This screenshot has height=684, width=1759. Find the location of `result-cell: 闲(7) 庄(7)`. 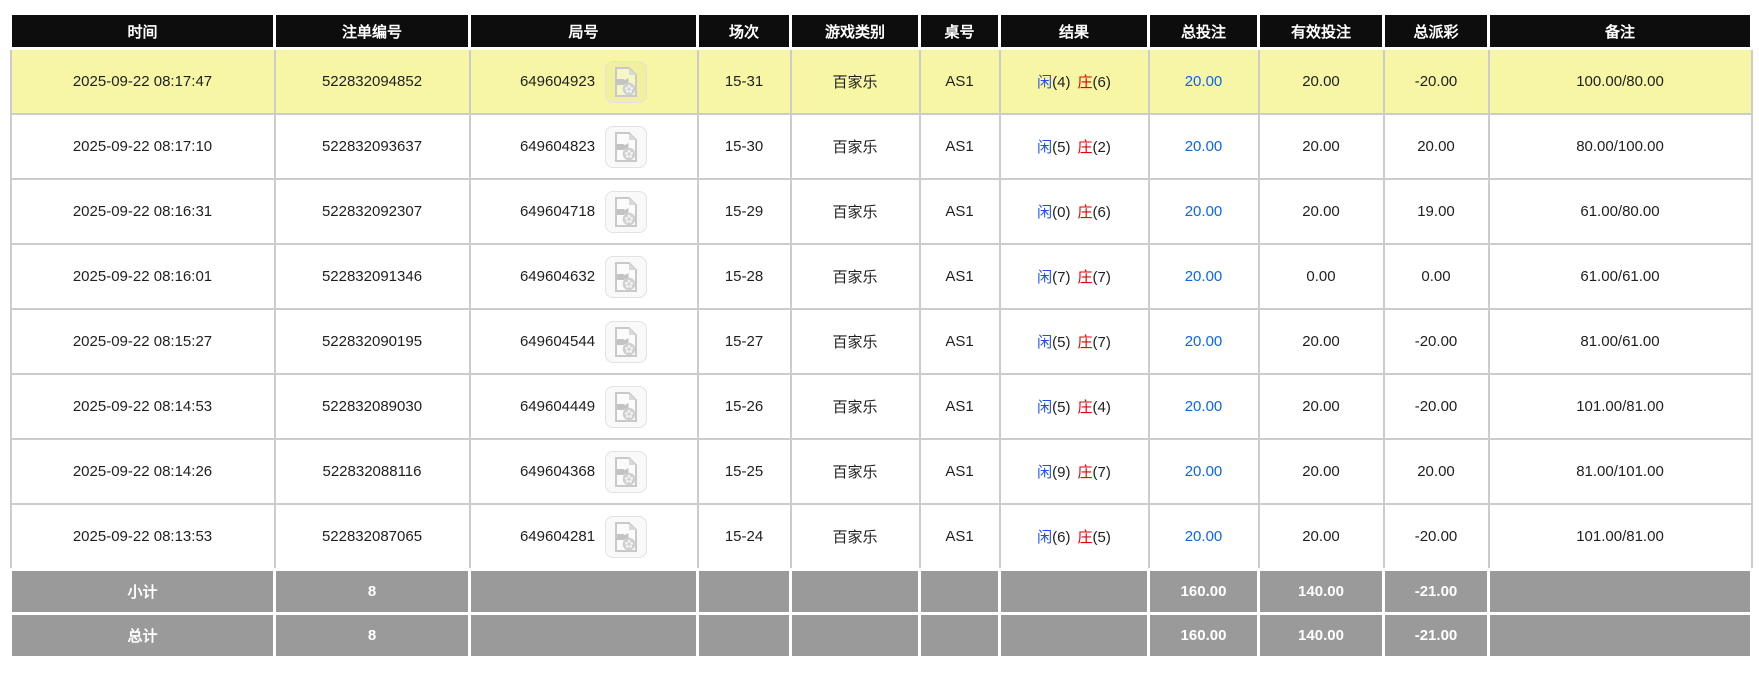

result-cell: 闲(7) 庄(7) is located at coordinates (1074, 276).